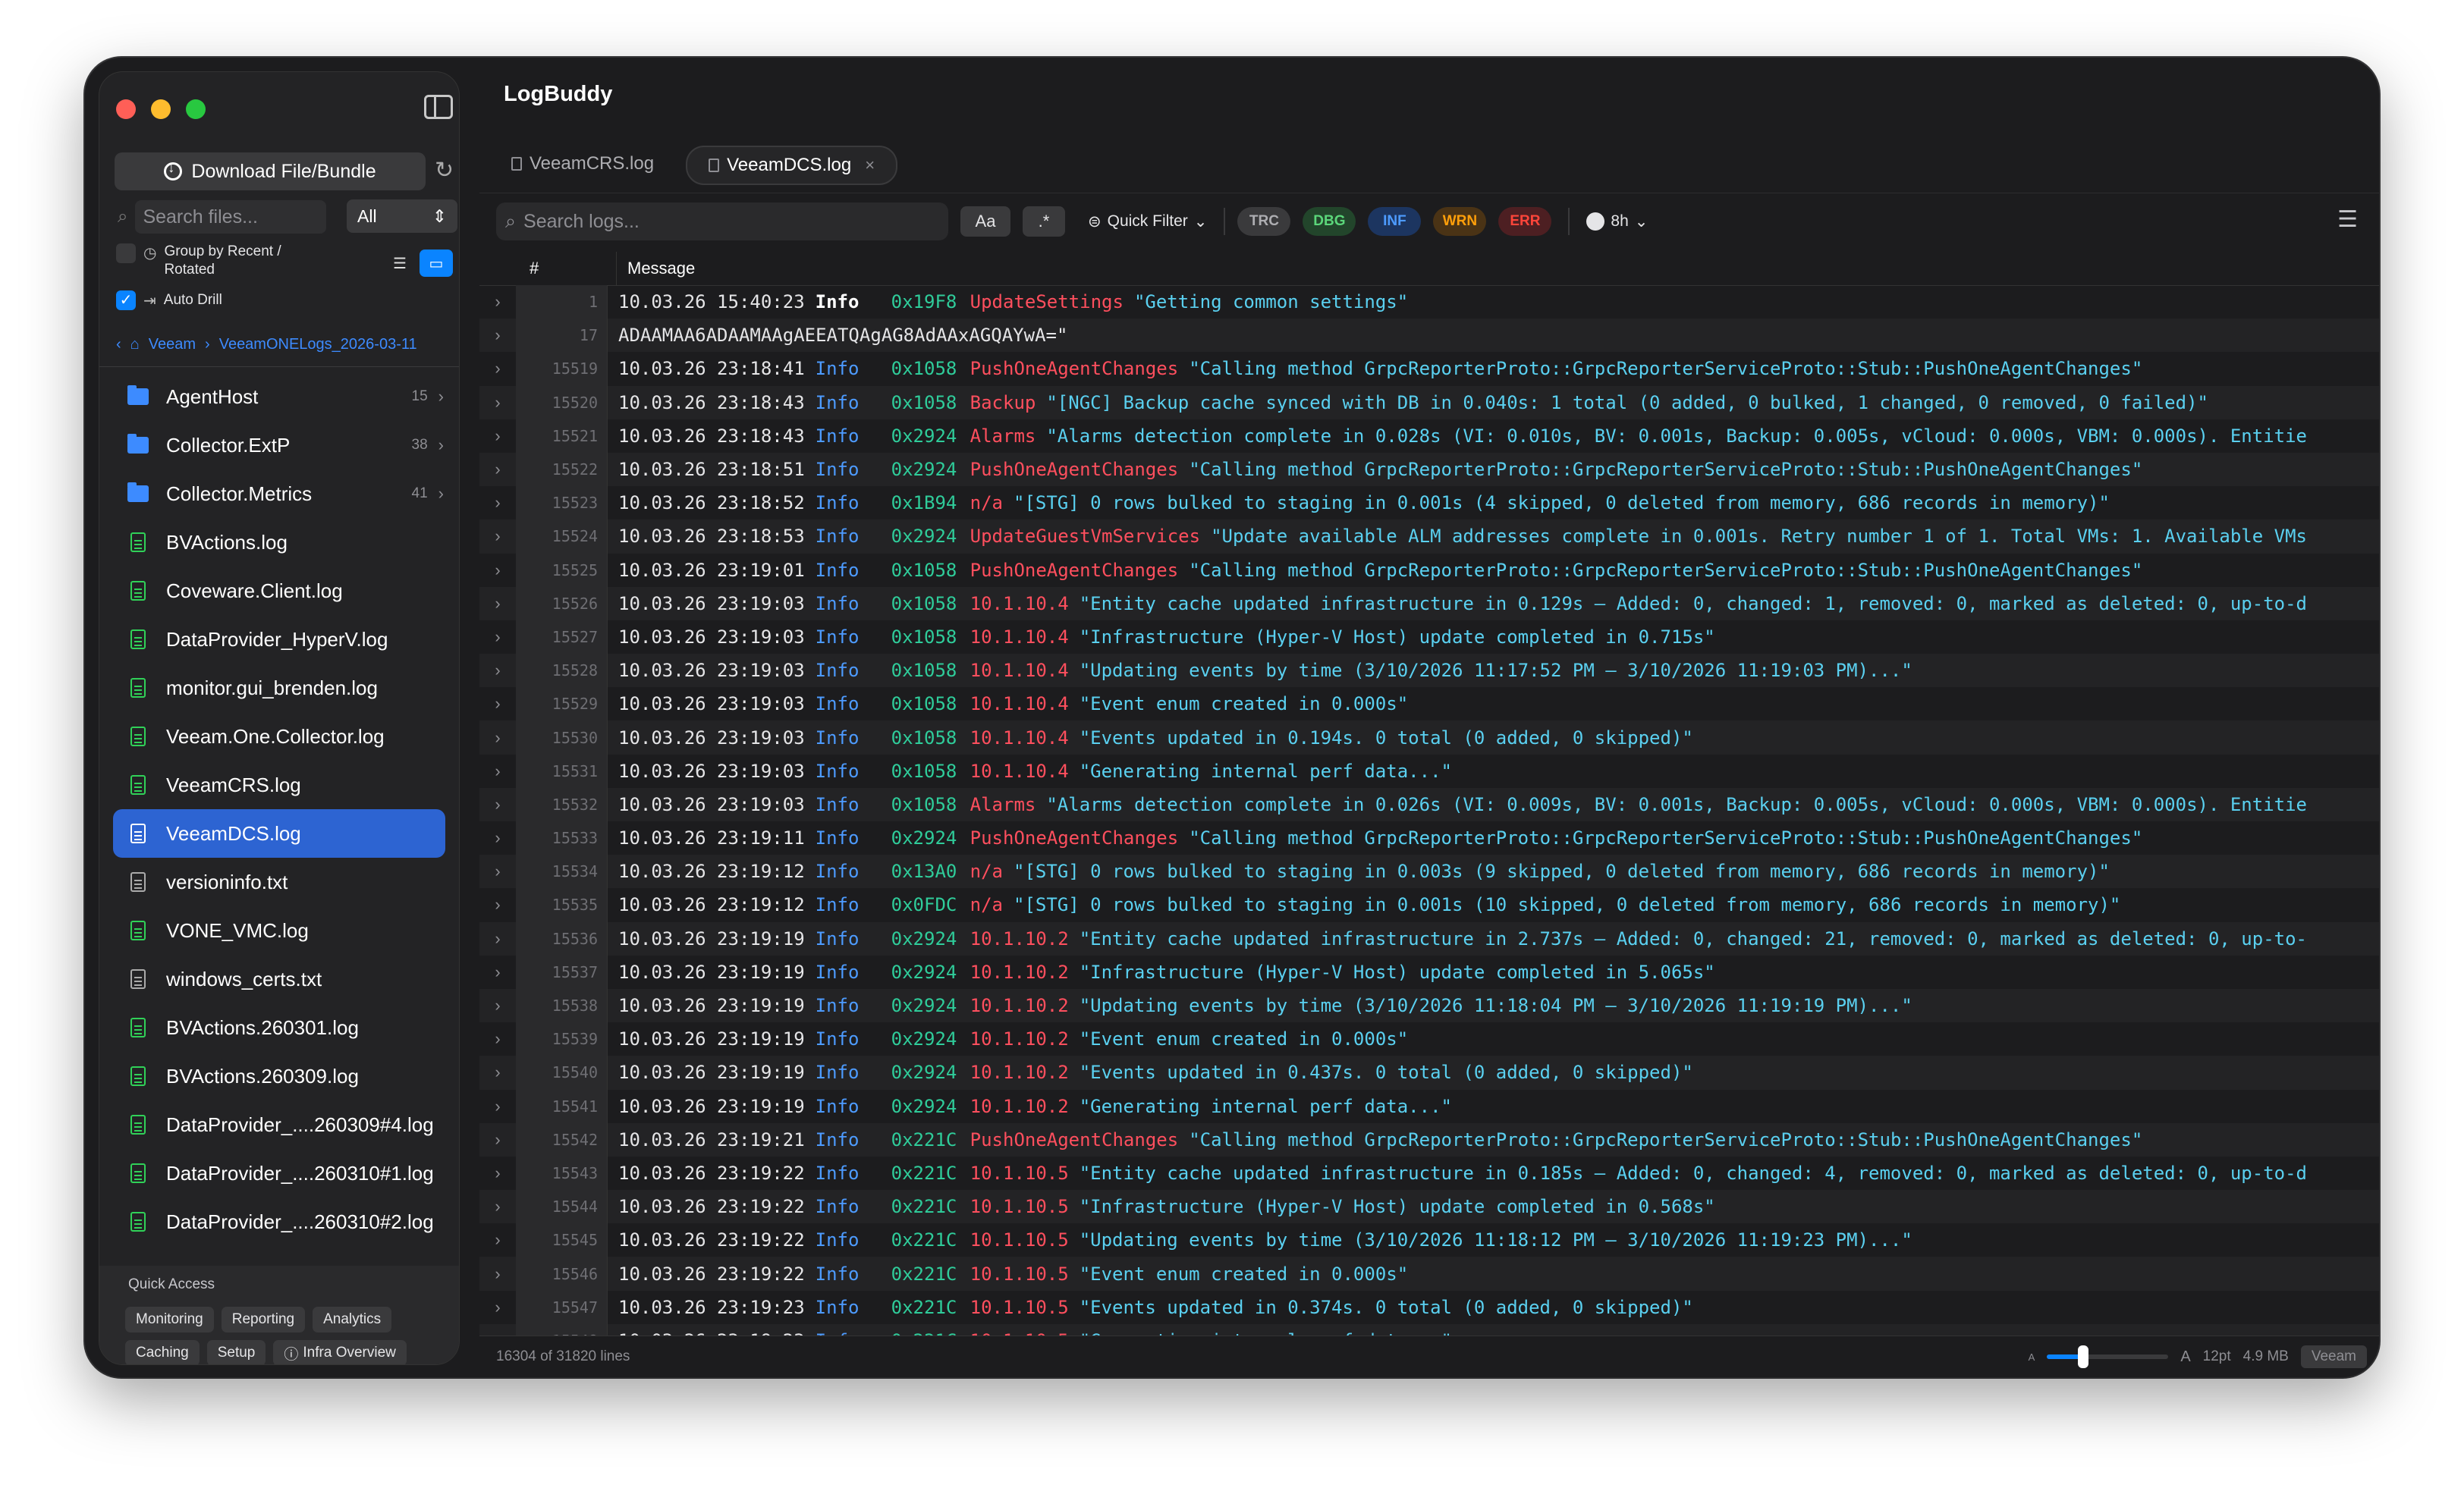  What do you see at coordinates (279, 639) in the screenshot?
I see `sidebar-file-item: DataProvider_HyperV.log` at bounding box center [279, 639].